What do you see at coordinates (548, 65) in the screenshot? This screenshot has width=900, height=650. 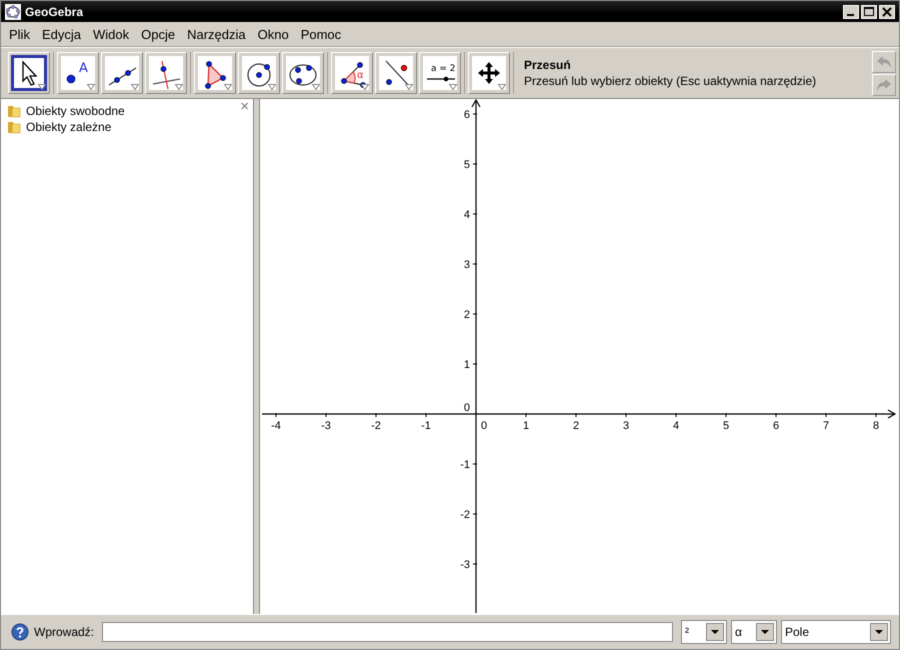 I see `tool-name: Przesuń` at bounding box center [548, 65].